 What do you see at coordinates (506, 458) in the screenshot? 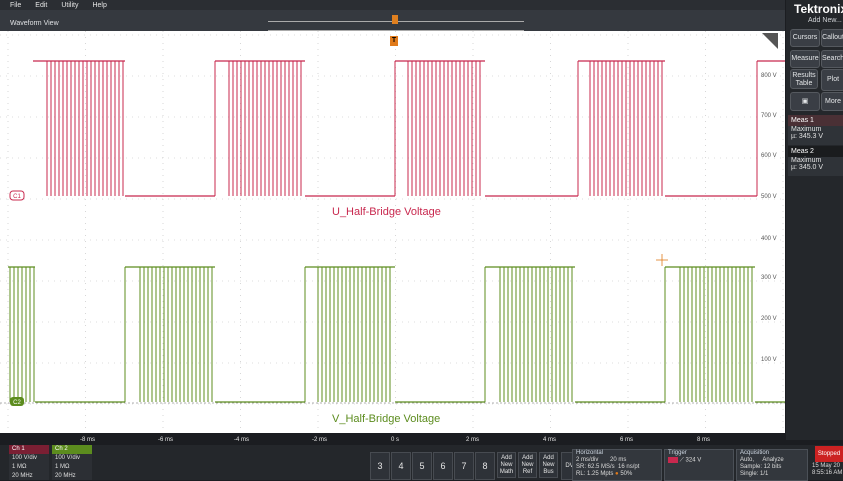
I see `add-math-l1: Add` at bounding box center [506, 458].